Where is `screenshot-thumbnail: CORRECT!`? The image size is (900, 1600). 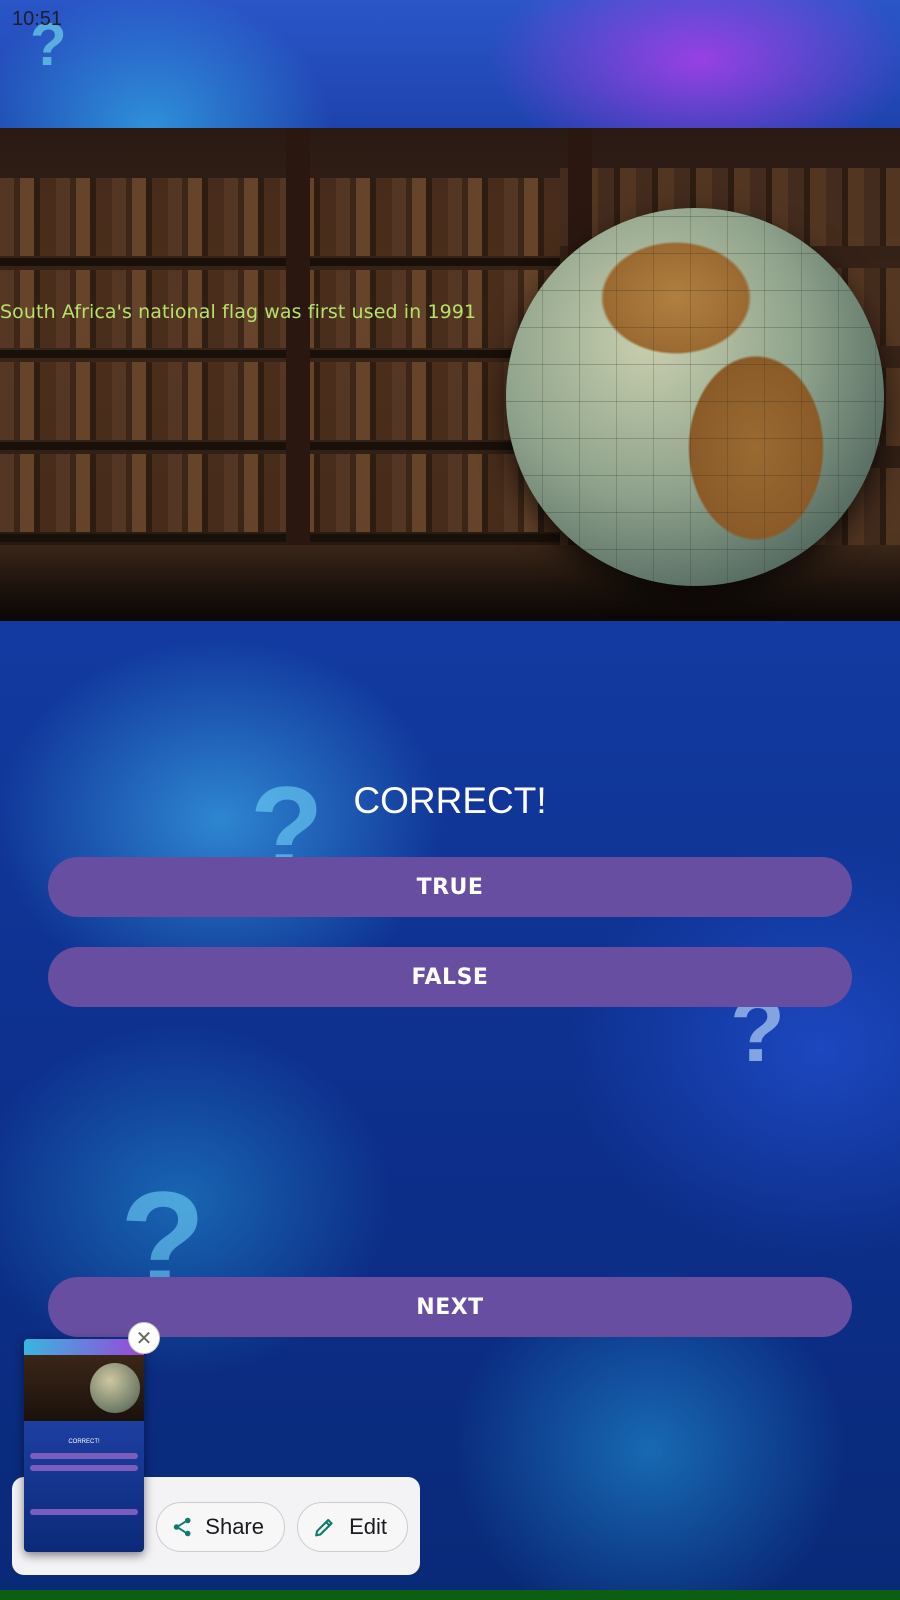 screenshot-thumbnail: CORRECT! is located at coordinates (84, 1445).